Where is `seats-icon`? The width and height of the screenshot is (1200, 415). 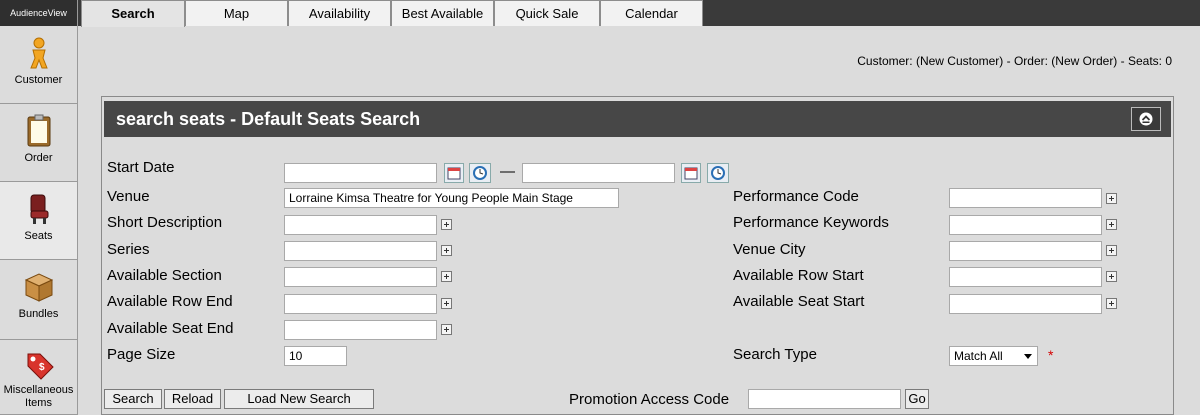 seats-icon is located at coordinates (39, 209).